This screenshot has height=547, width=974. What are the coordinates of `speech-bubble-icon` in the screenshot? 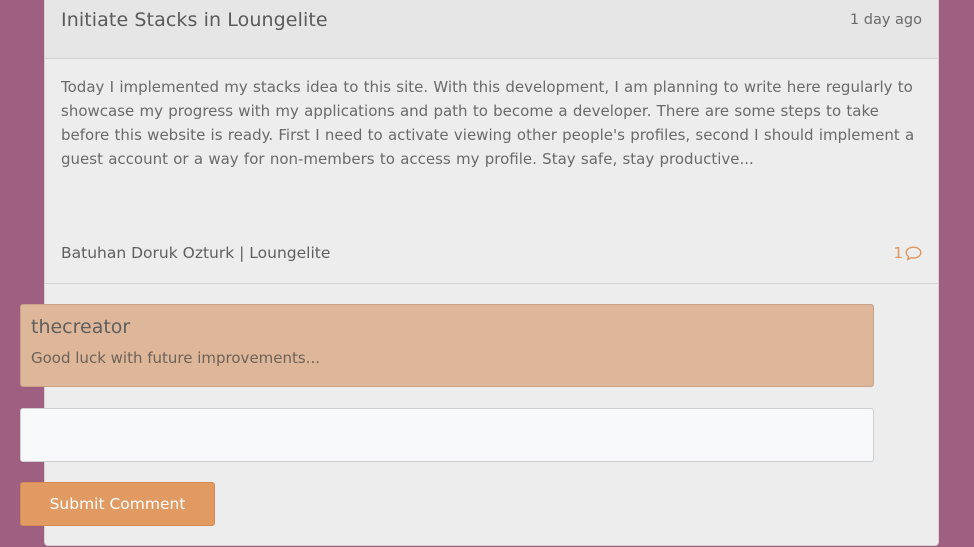 It's located at (913, 253).